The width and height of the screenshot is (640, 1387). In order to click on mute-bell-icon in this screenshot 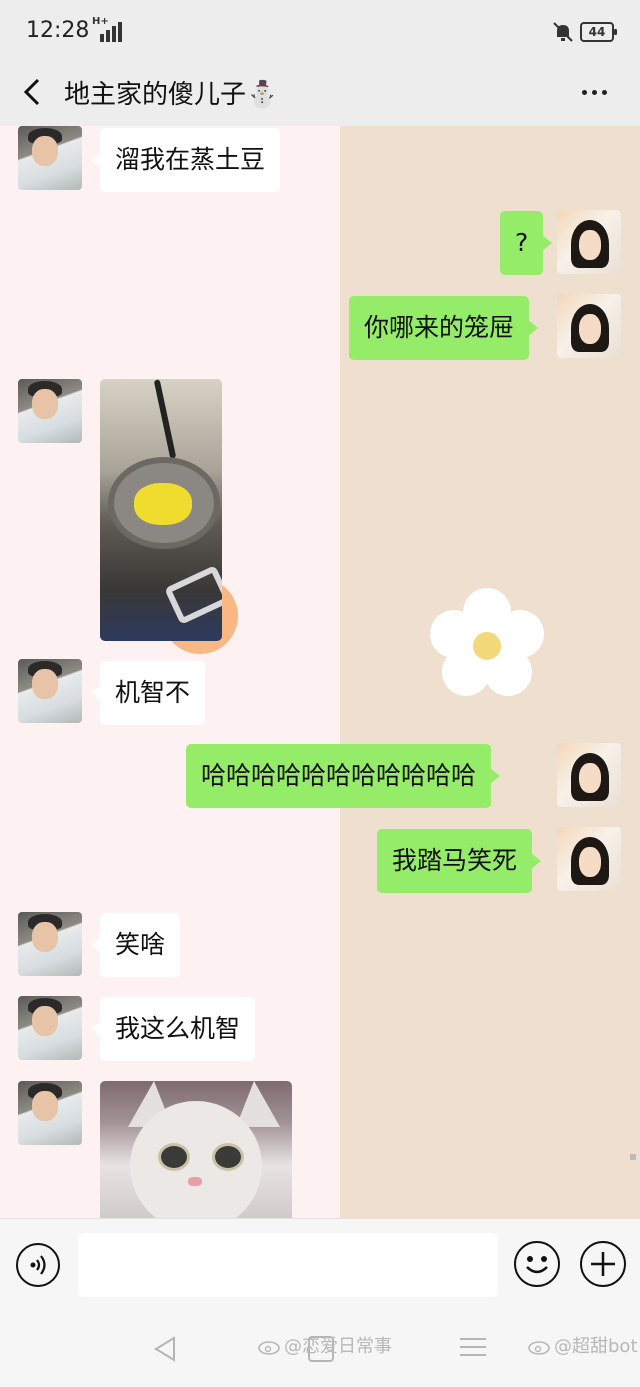, I will do `click(563, 32)`.